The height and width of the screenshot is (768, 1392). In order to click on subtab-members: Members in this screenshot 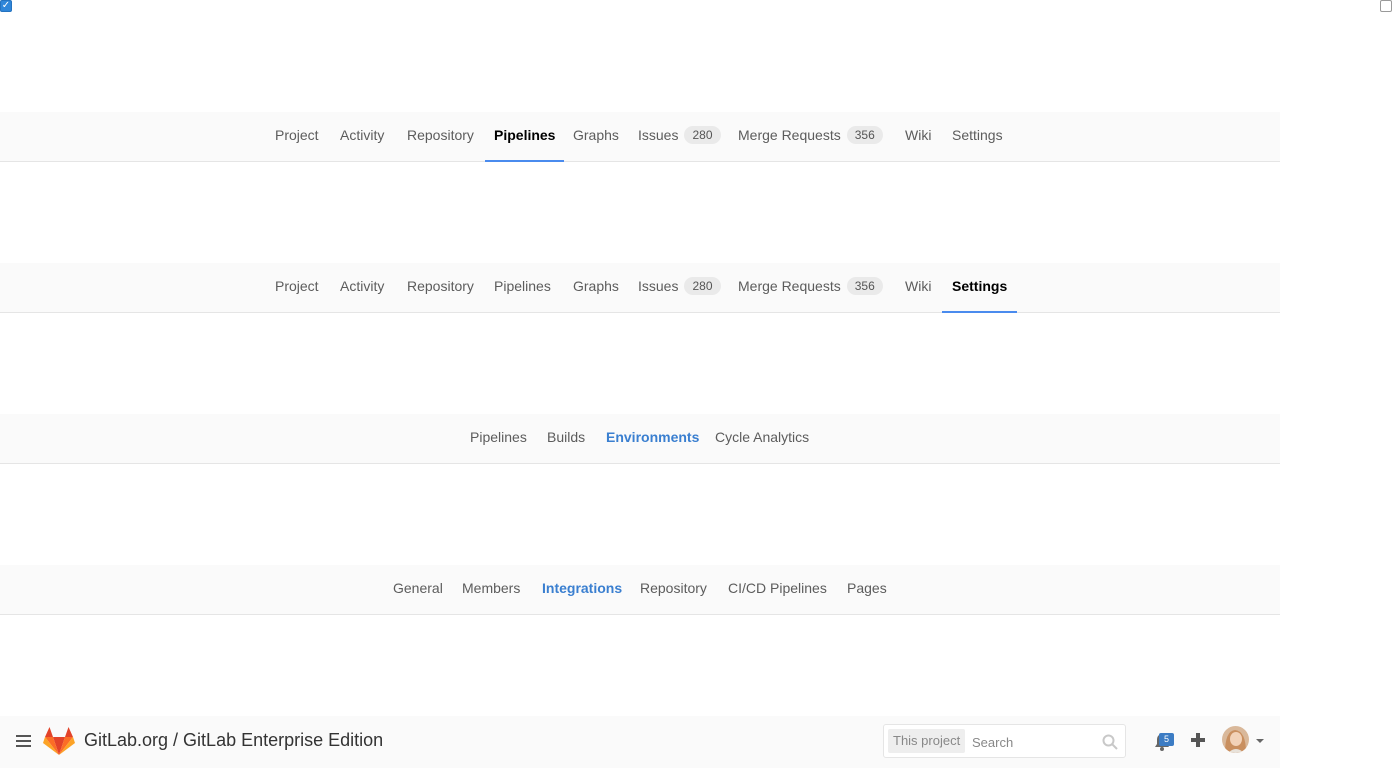, I will do `click(491, 590)`.